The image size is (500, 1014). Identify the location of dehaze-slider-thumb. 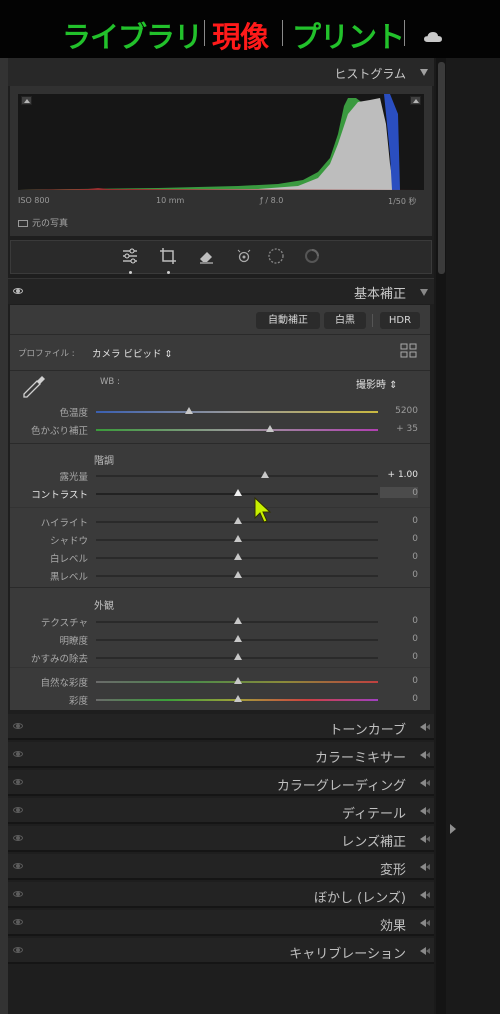
(238, 656).